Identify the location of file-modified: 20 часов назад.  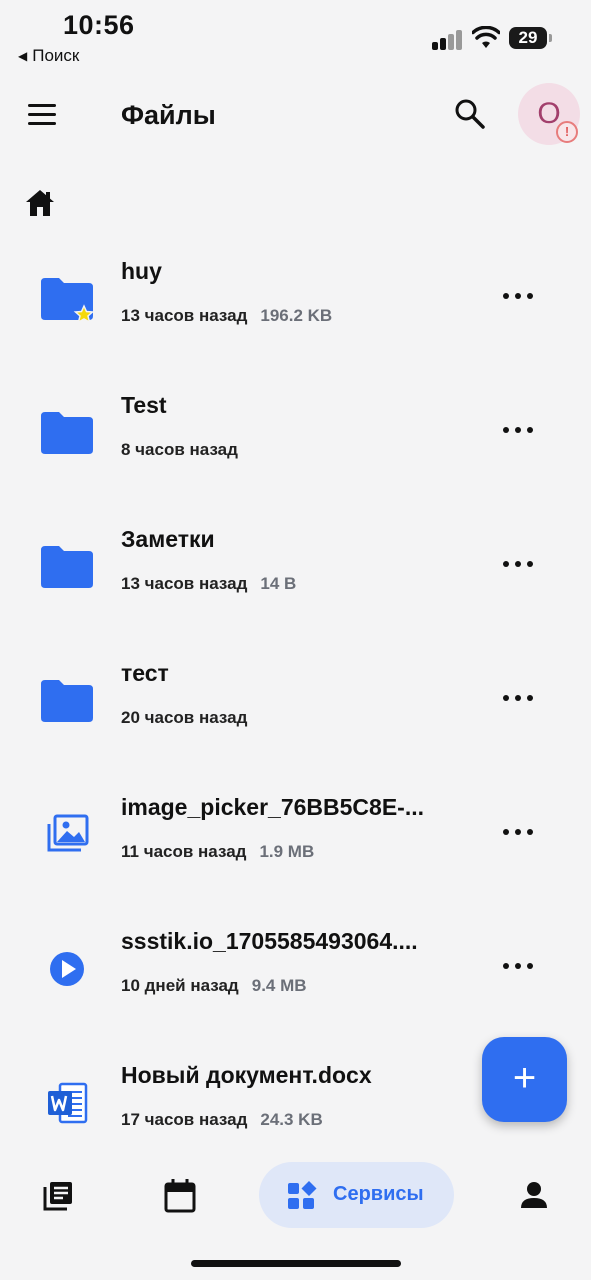
(184, 717).